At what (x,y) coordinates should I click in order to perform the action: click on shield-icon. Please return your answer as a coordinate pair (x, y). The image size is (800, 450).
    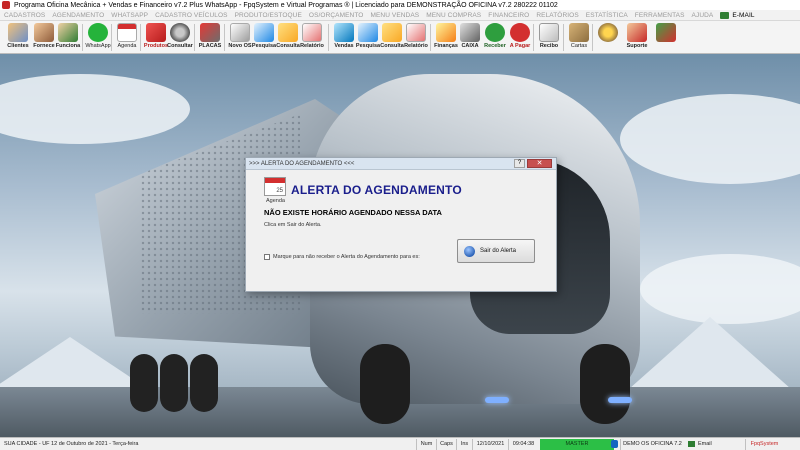
    Looking at the image, I should click on (614, 444).